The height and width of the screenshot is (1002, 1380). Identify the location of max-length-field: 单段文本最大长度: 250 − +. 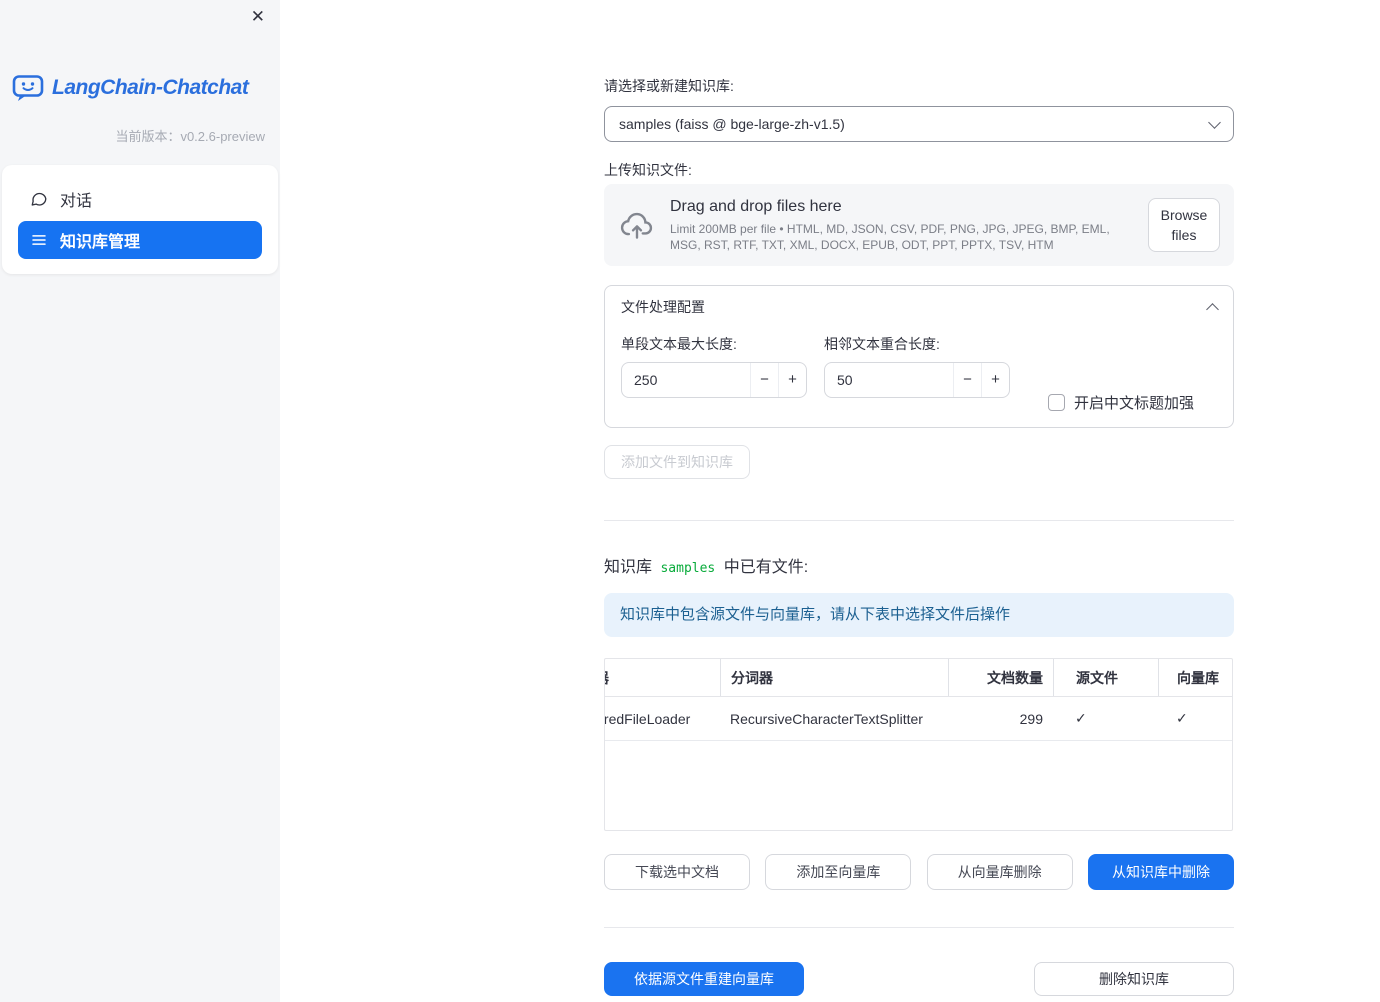
(714, 366).